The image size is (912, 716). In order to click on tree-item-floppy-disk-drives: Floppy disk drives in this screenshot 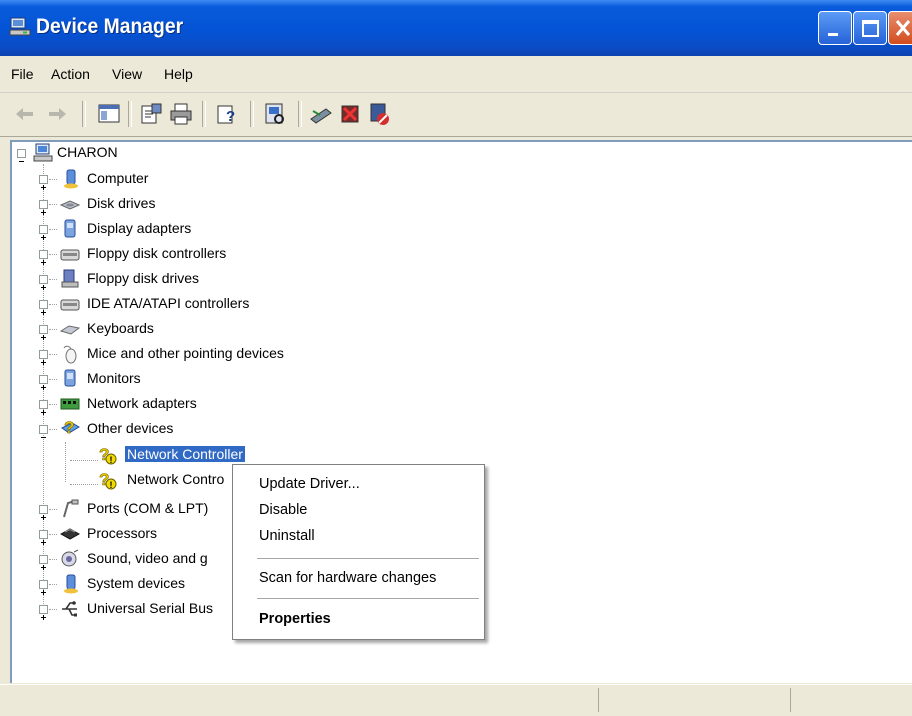, I will do `click(212, 279)`.